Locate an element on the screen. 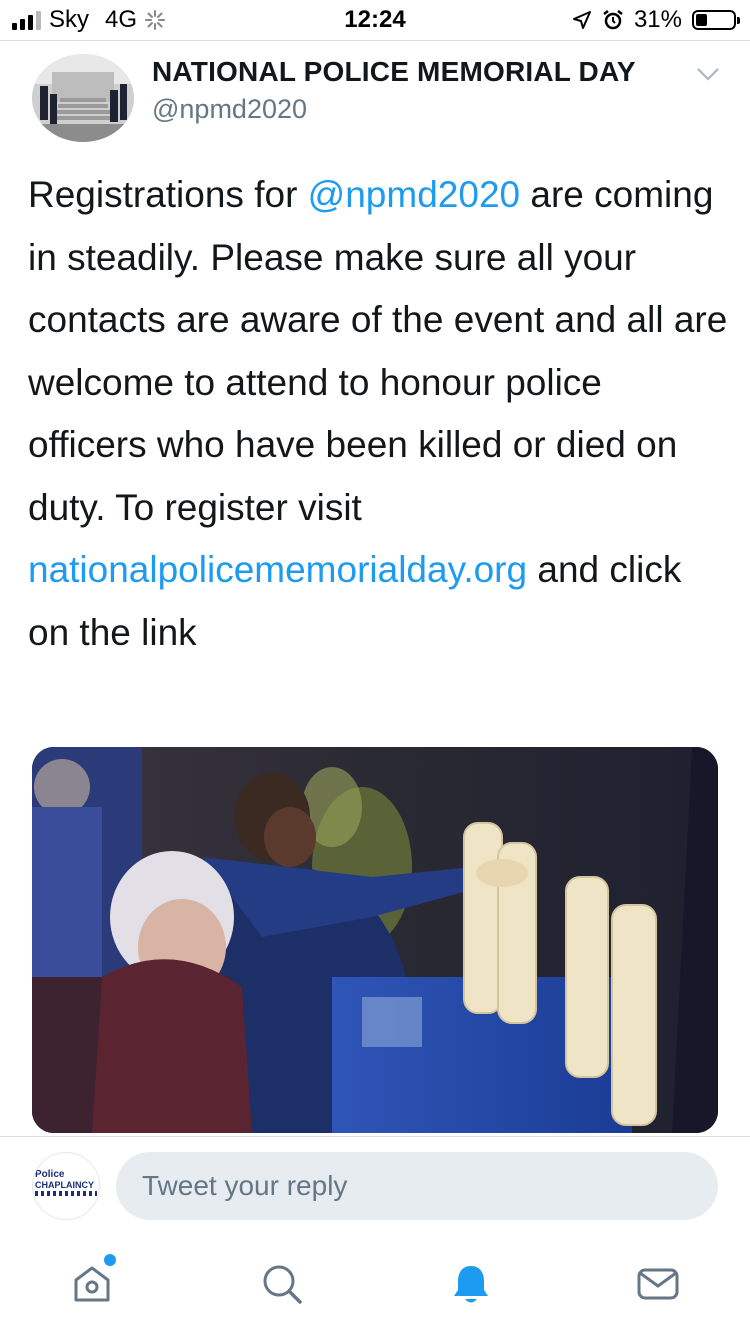 This screenshot has width=750, height=1334. reply-input: Tweet your reply is located at coordinates (417, 1186).